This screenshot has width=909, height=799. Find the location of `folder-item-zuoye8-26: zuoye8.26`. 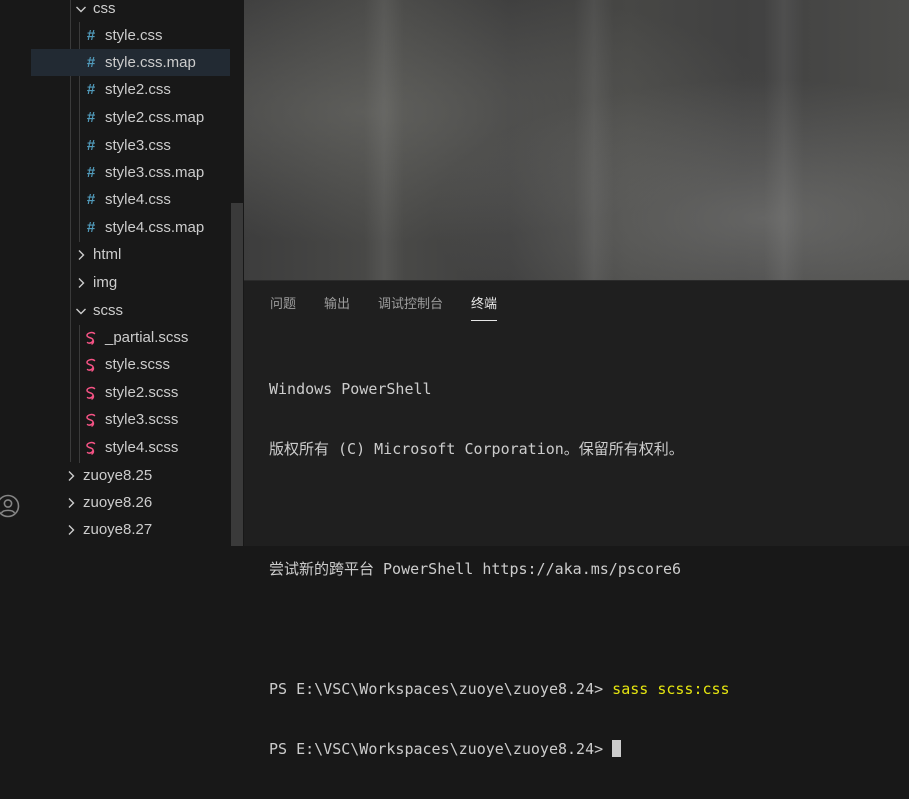

folder-item-zuoye8-26: zuoye8.26 is located at coordinates (137, 502).